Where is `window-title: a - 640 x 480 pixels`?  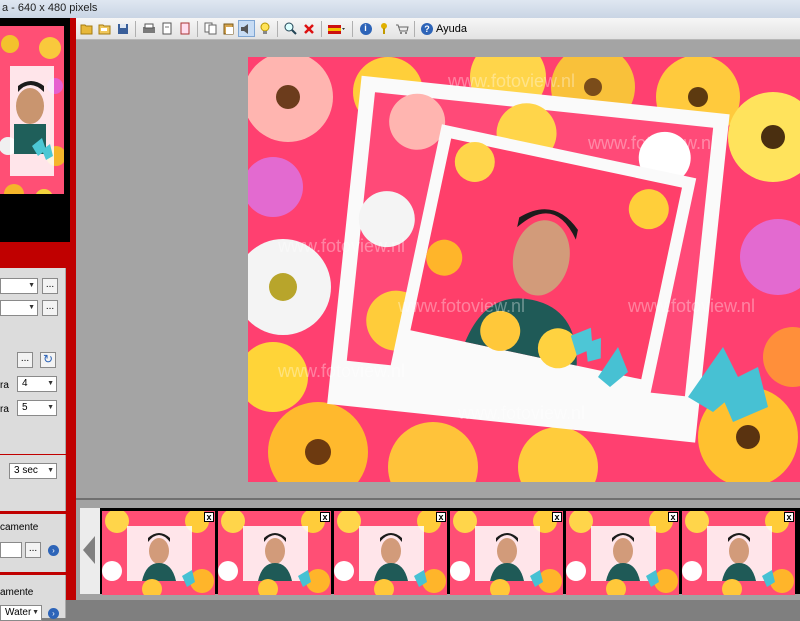
window-title: a - 640 x 480 pixels is located at coordinates (50, 8).